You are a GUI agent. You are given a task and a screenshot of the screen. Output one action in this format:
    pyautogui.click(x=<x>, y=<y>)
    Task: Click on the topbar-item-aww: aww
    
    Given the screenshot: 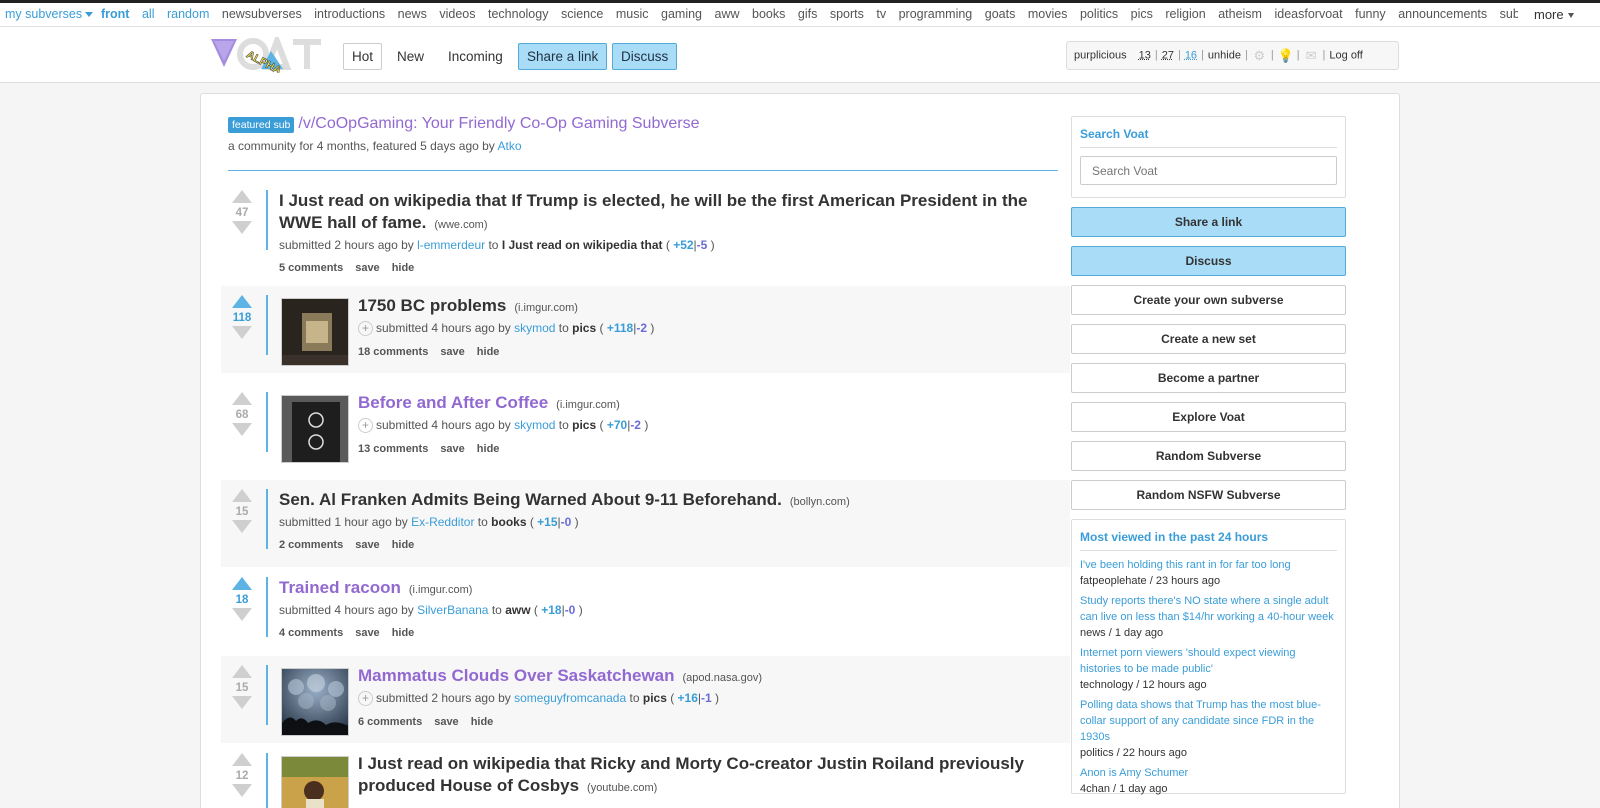 What is the action you would take?
    pyautogui.click(x=727, y=14)
    